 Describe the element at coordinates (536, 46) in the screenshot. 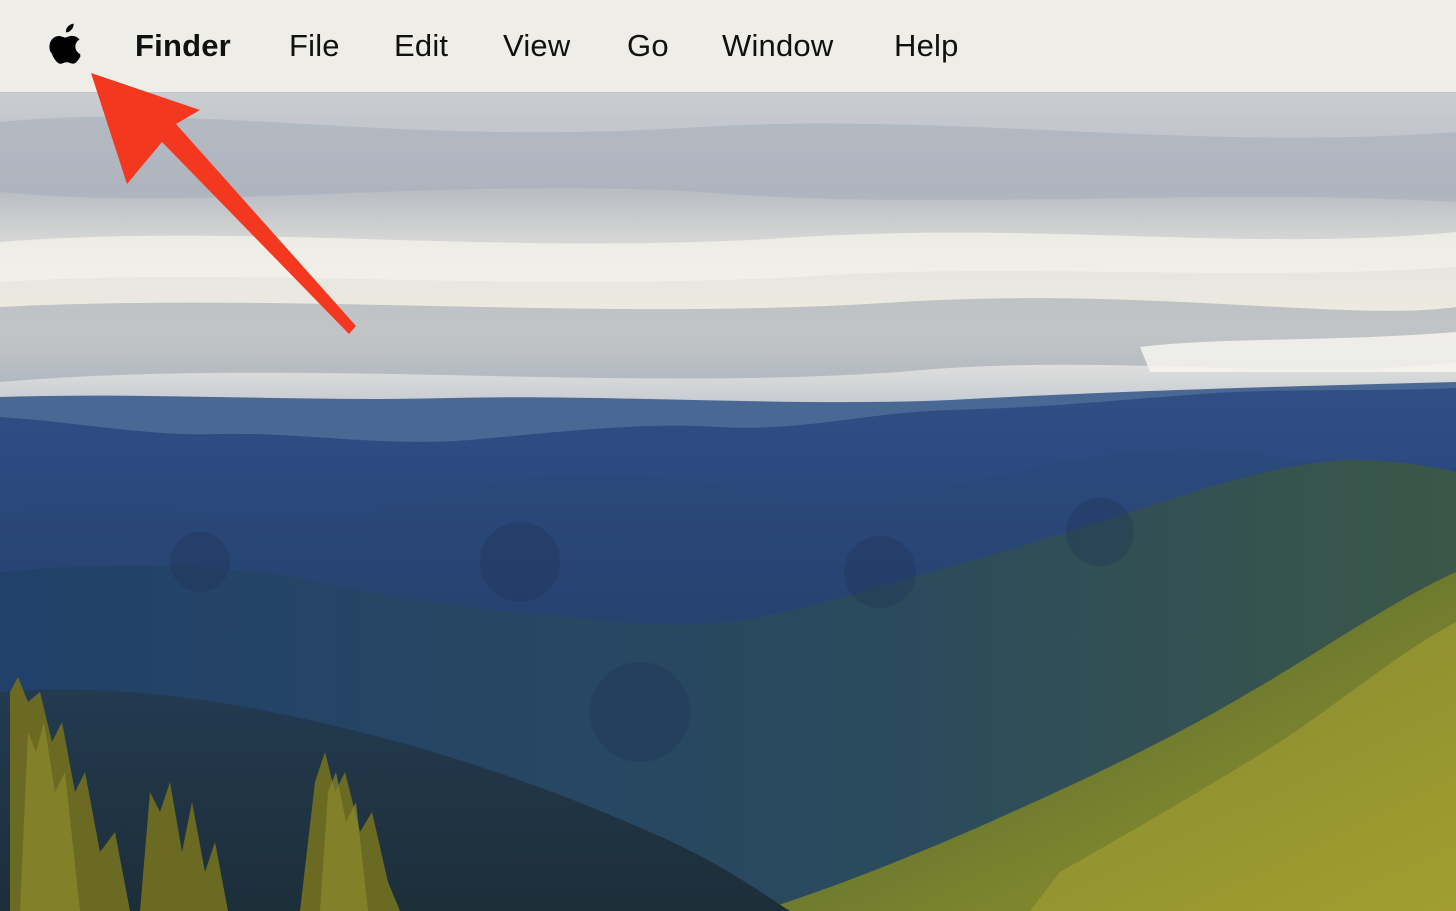

I see `menu-view: View` at that location.